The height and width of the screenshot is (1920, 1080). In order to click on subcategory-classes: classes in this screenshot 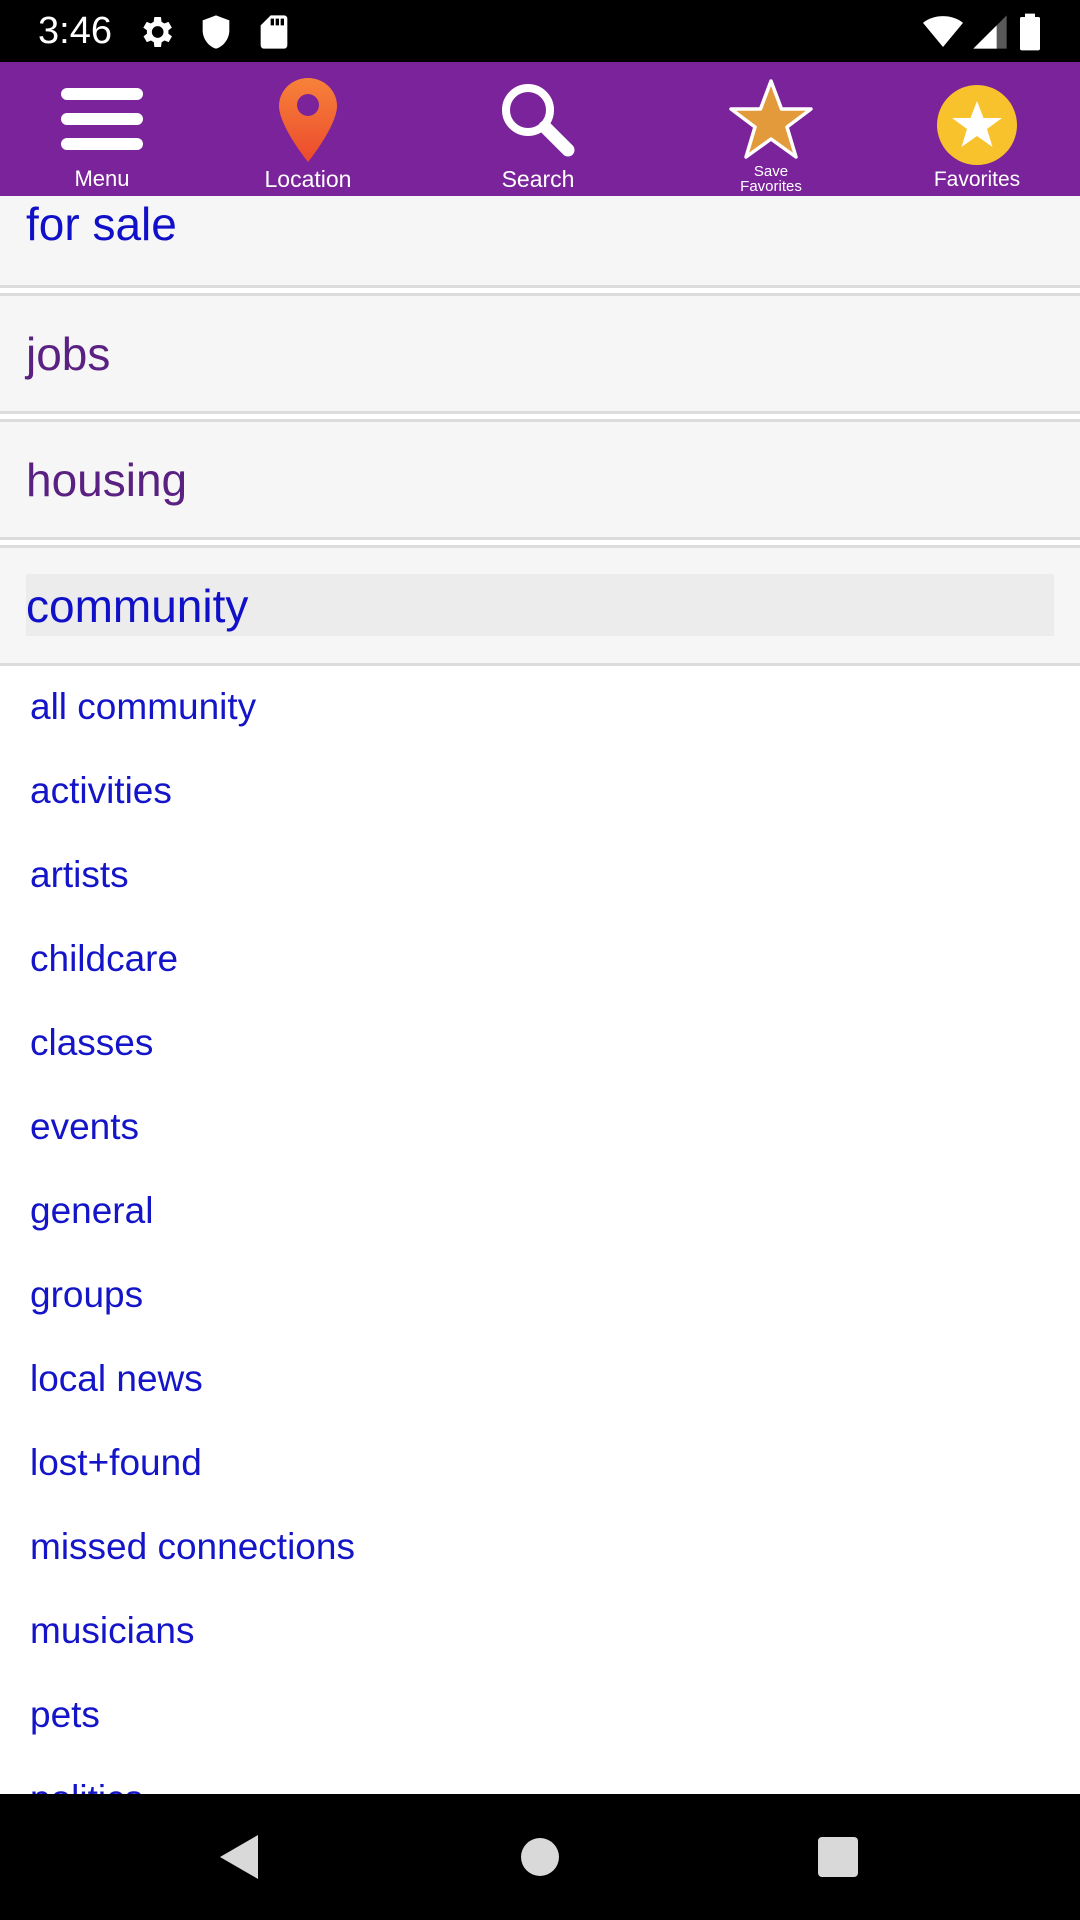, I will do `click(91, 1043)`.